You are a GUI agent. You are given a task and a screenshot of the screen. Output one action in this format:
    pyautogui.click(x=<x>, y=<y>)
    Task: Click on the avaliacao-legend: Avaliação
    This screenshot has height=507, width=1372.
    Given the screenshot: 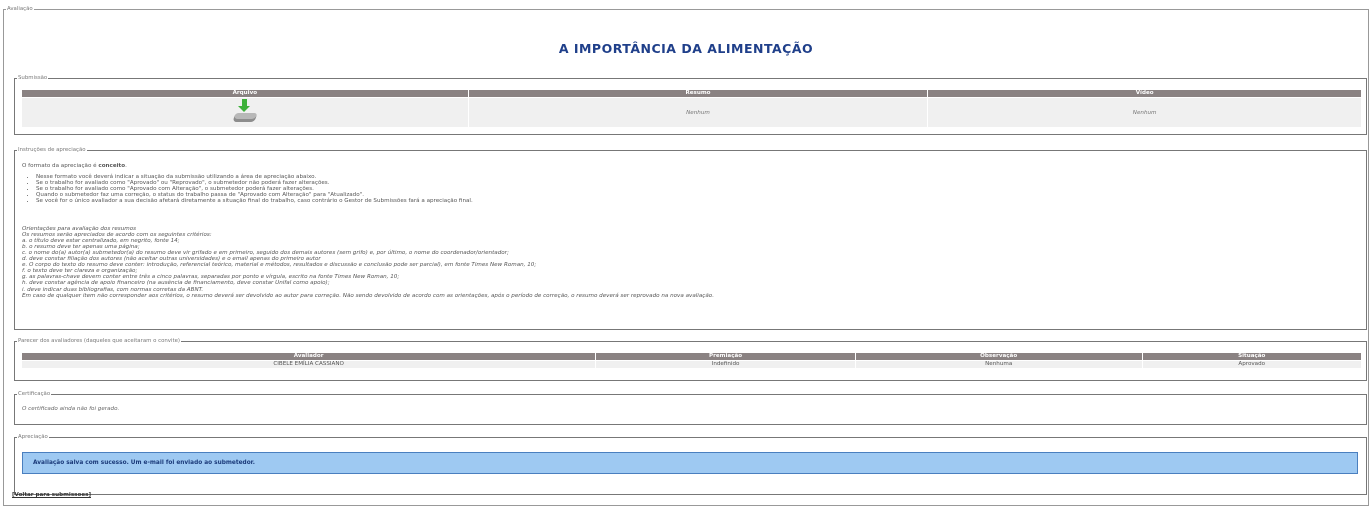 What is the action you would take?
    pyautogui.click(x=20, y=9)
    